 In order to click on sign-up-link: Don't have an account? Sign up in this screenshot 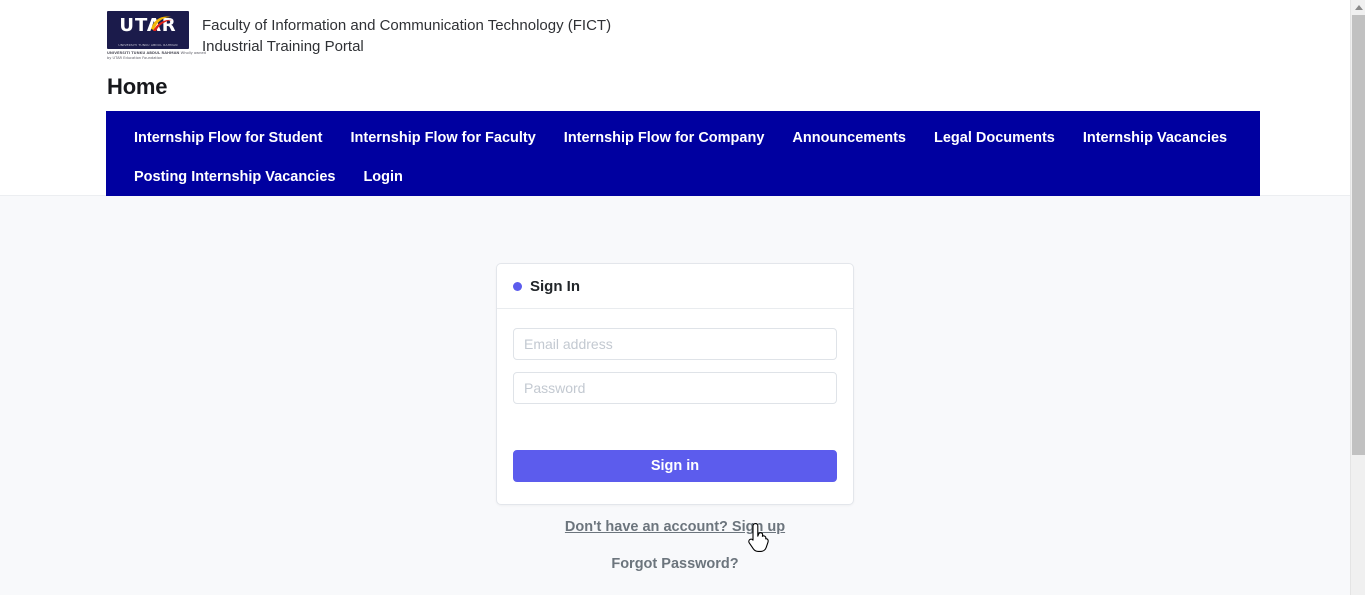, I will do `click(675, 527)`.